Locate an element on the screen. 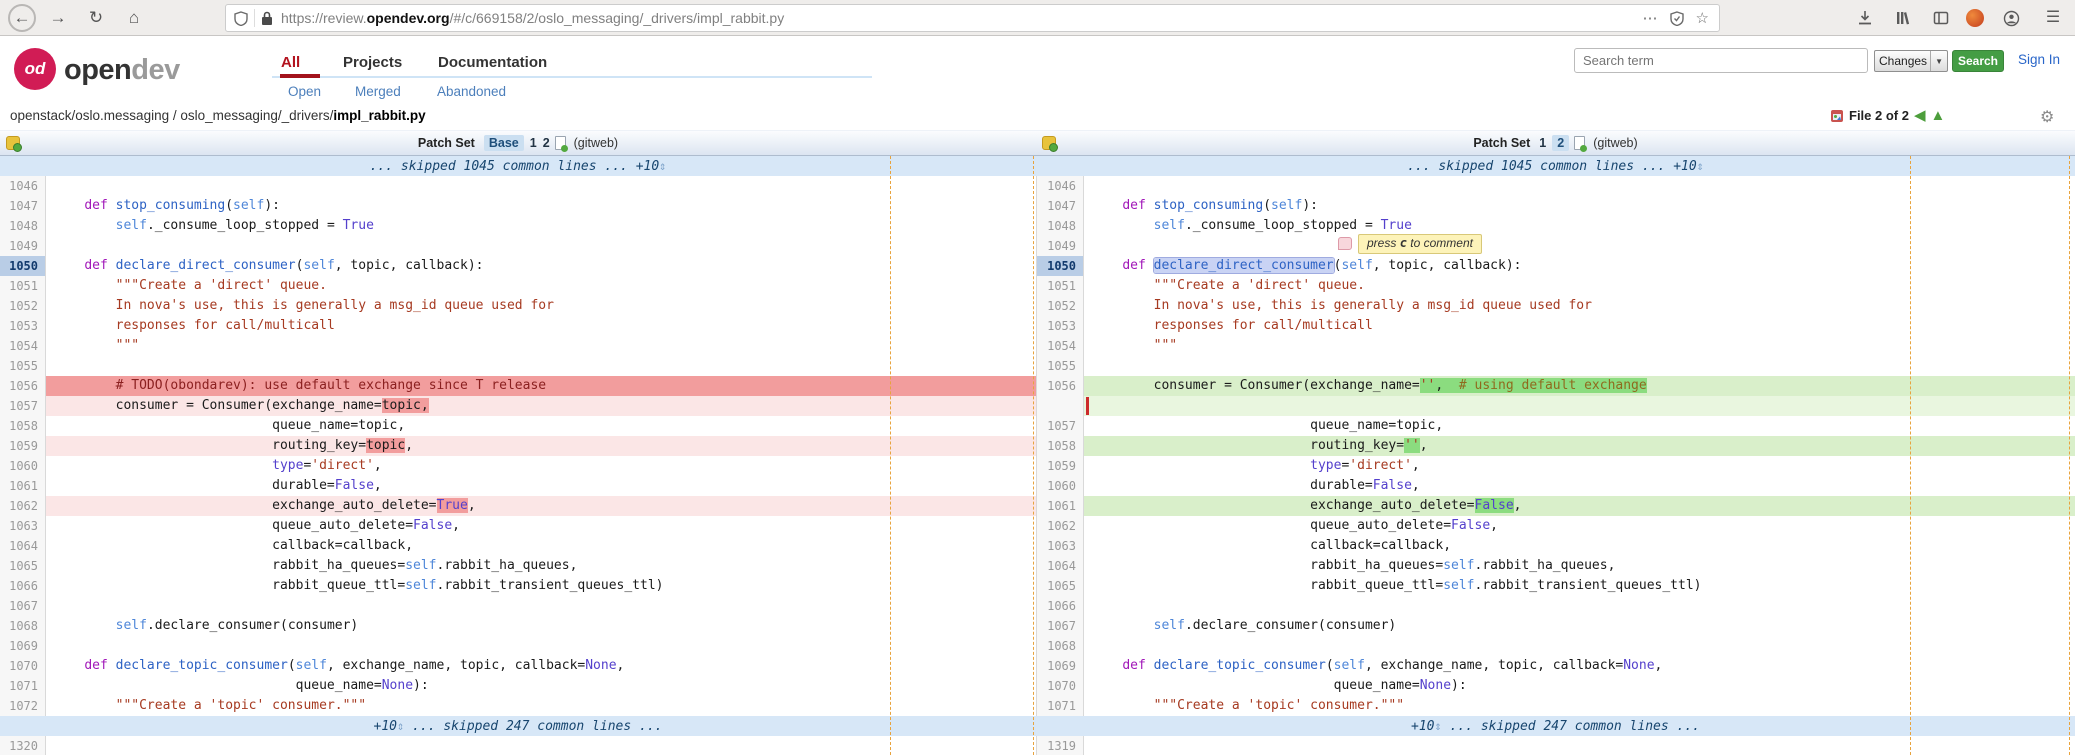 The height and width of the screenshot is (755, 2075). search-input is located at coordinates (1721, 60).